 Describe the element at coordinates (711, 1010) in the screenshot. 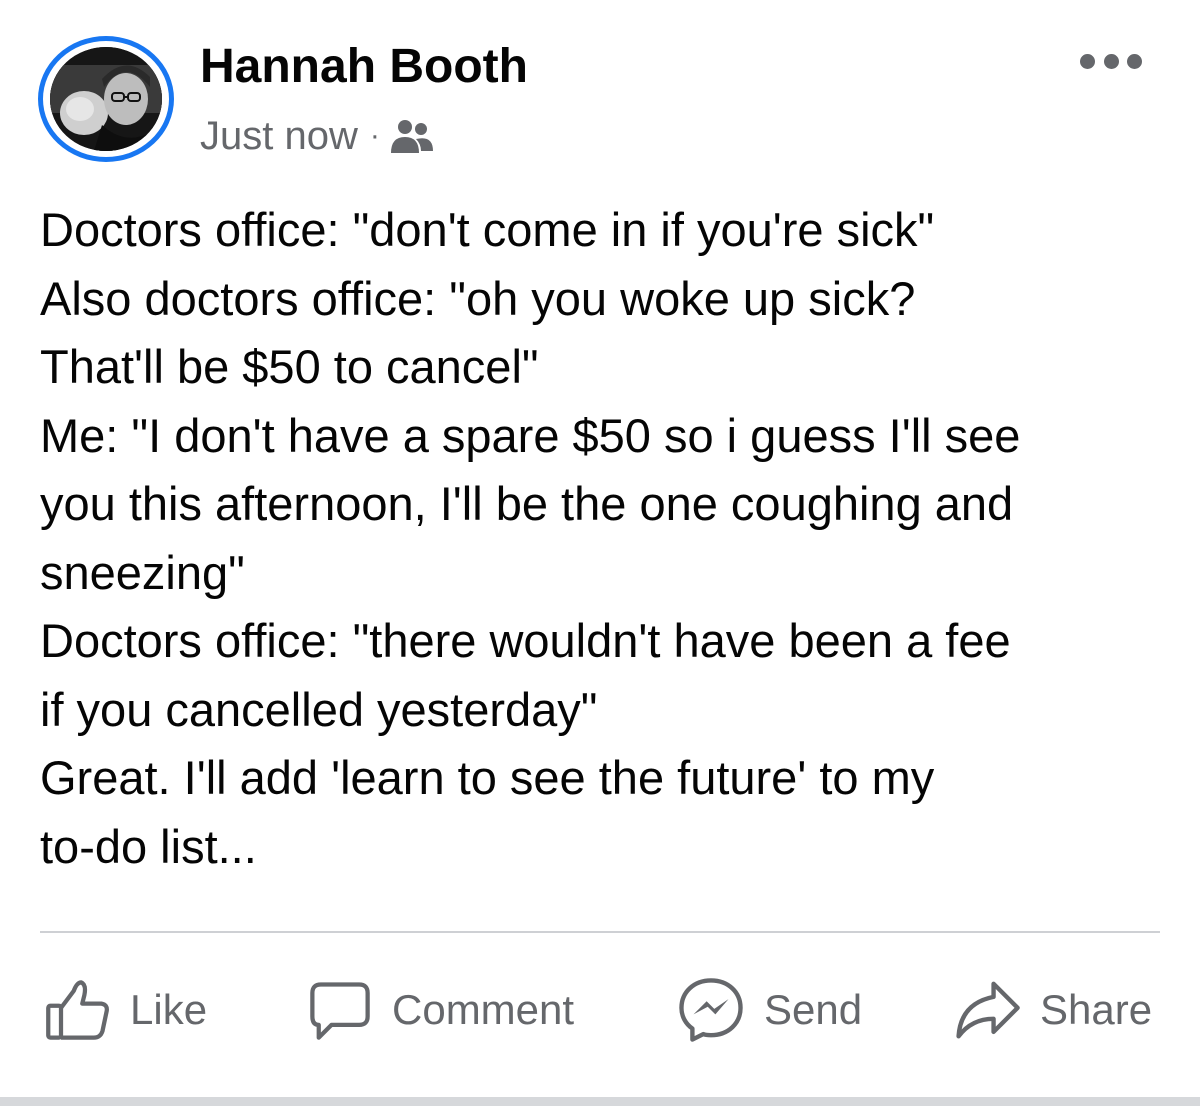

I see `messenger-icon` at that location.